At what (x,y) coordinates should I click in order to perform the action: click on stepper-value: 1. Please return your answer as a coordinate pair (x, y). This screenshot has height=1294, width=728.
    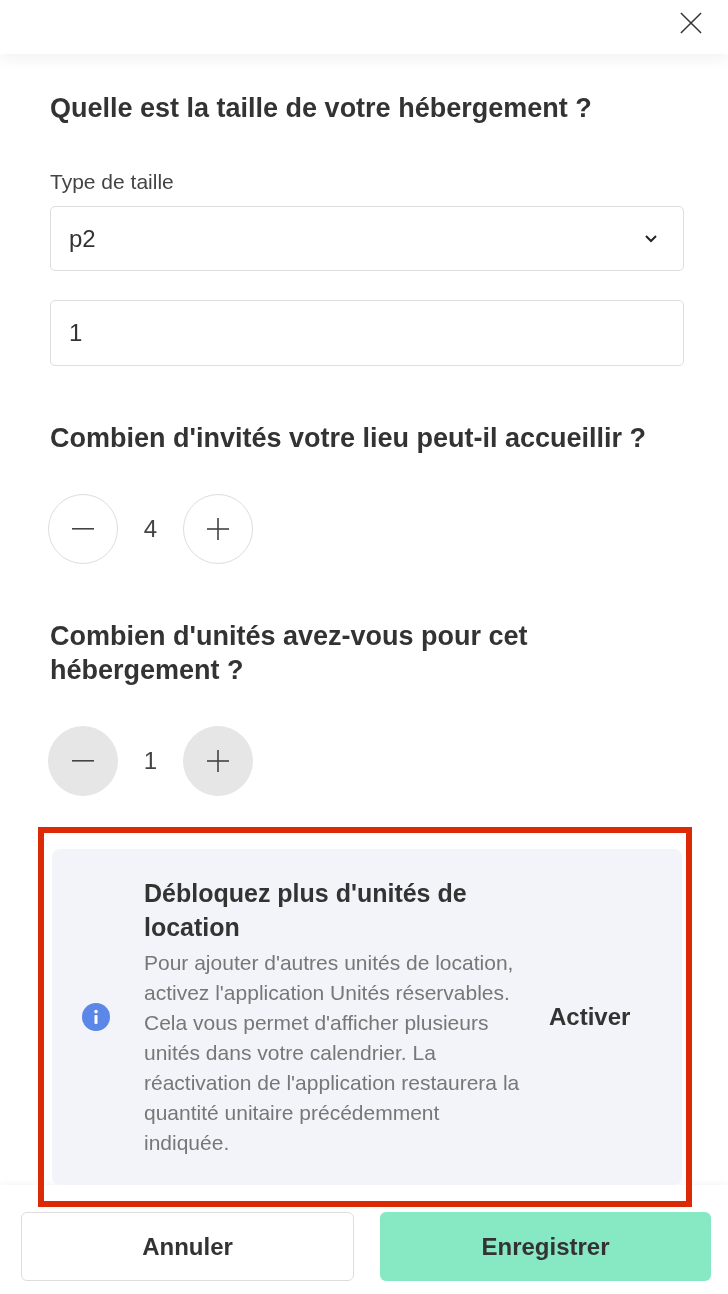
    Looking at the image, I should click on (150, 761).